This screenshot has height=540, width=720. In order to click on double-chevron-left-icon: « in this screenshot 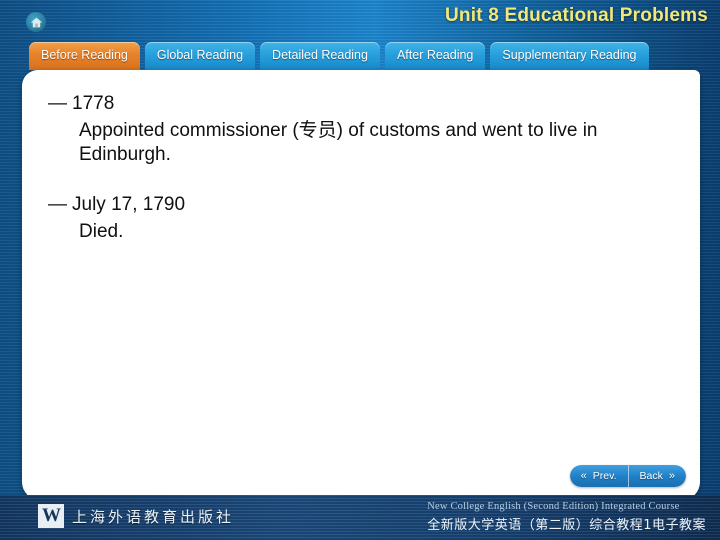, I will do `click(583, 475)`.